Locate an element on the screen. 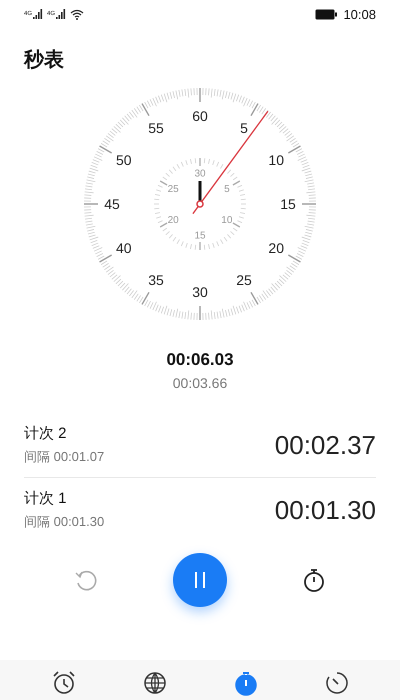  lap-interval: 间隔 00:01.07 is located at coordinates (65, 457).